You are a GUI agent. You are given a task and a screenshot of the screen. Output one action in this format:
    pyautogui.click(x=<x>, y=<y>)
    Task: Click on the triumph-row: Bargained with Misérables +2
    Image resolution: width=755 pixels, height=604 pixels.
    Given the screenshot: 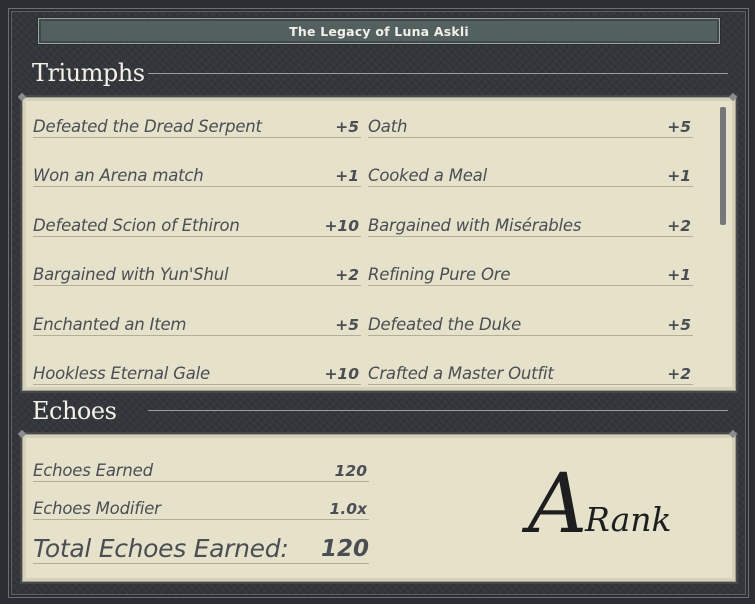 What is the action you would take?
    pyautogui.click(x=530, y=225)
    